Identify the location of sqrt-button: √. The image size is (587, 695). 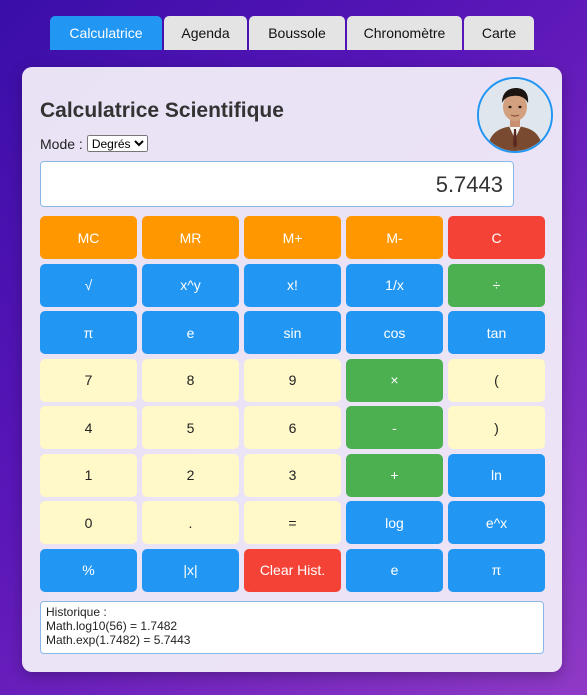
(88, 285).